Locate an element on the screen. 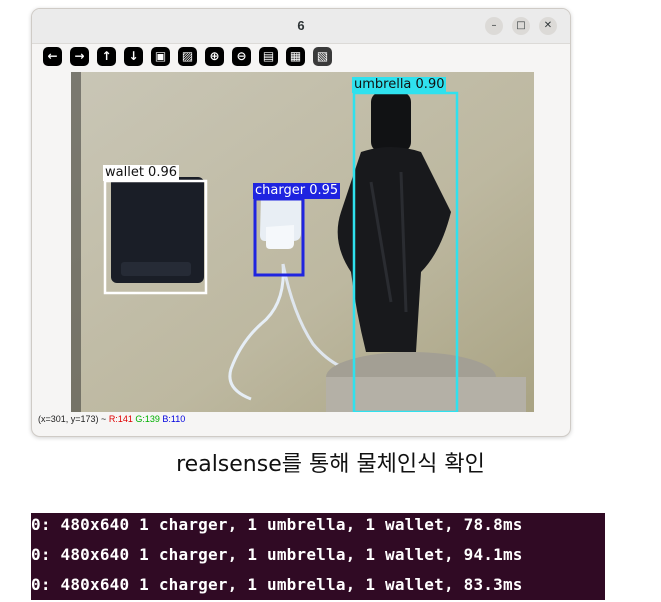 The height and width of the screenshot is (602, 661). status-bar: (x=301, y=173) ~ R:141 G:139 B:110 is located at coordinates (111, 419).